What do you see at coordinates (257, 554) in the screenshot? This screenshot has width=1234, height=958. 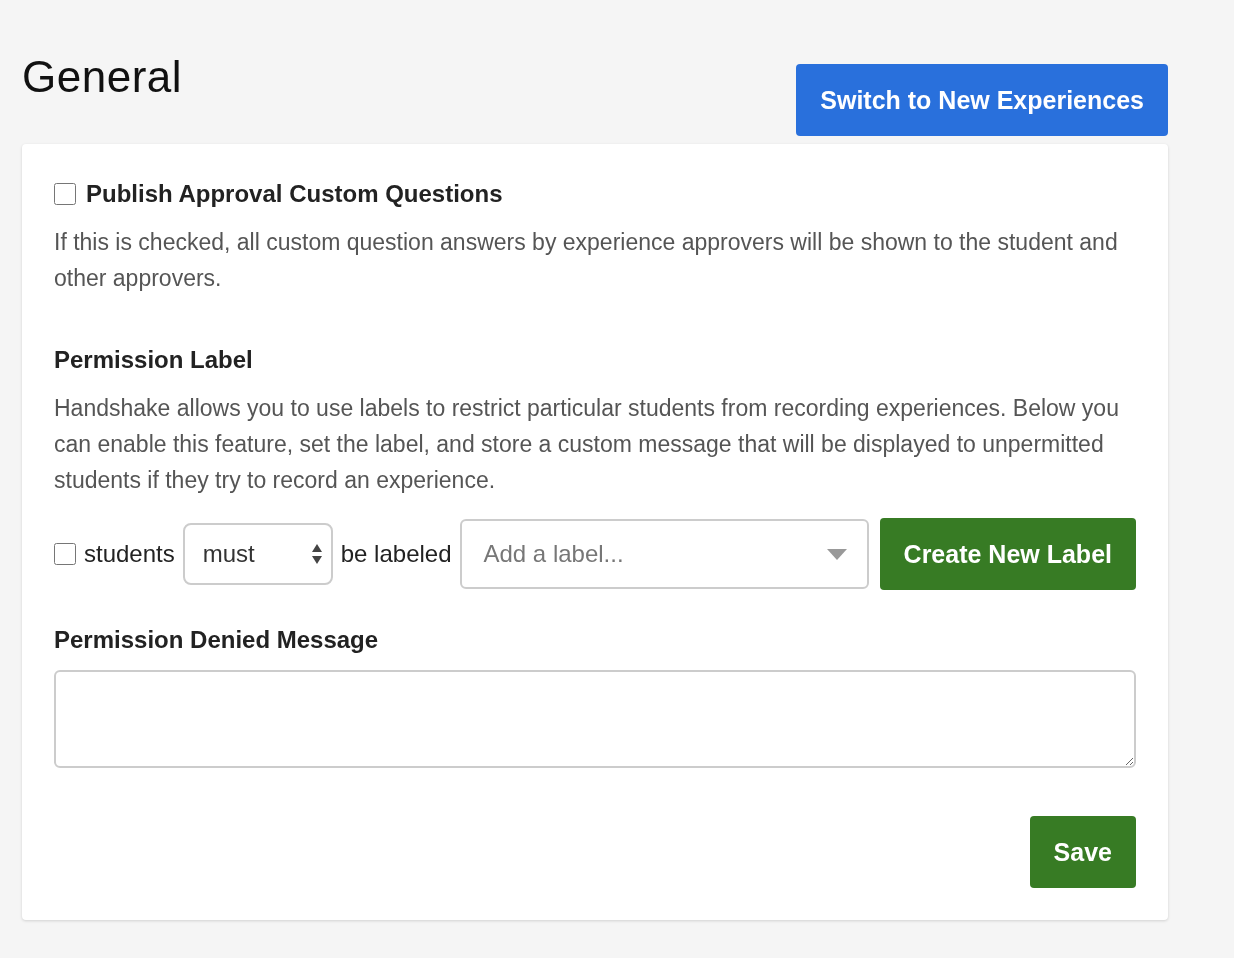 I see `rule-select: must` at bounding box center [257, 554].